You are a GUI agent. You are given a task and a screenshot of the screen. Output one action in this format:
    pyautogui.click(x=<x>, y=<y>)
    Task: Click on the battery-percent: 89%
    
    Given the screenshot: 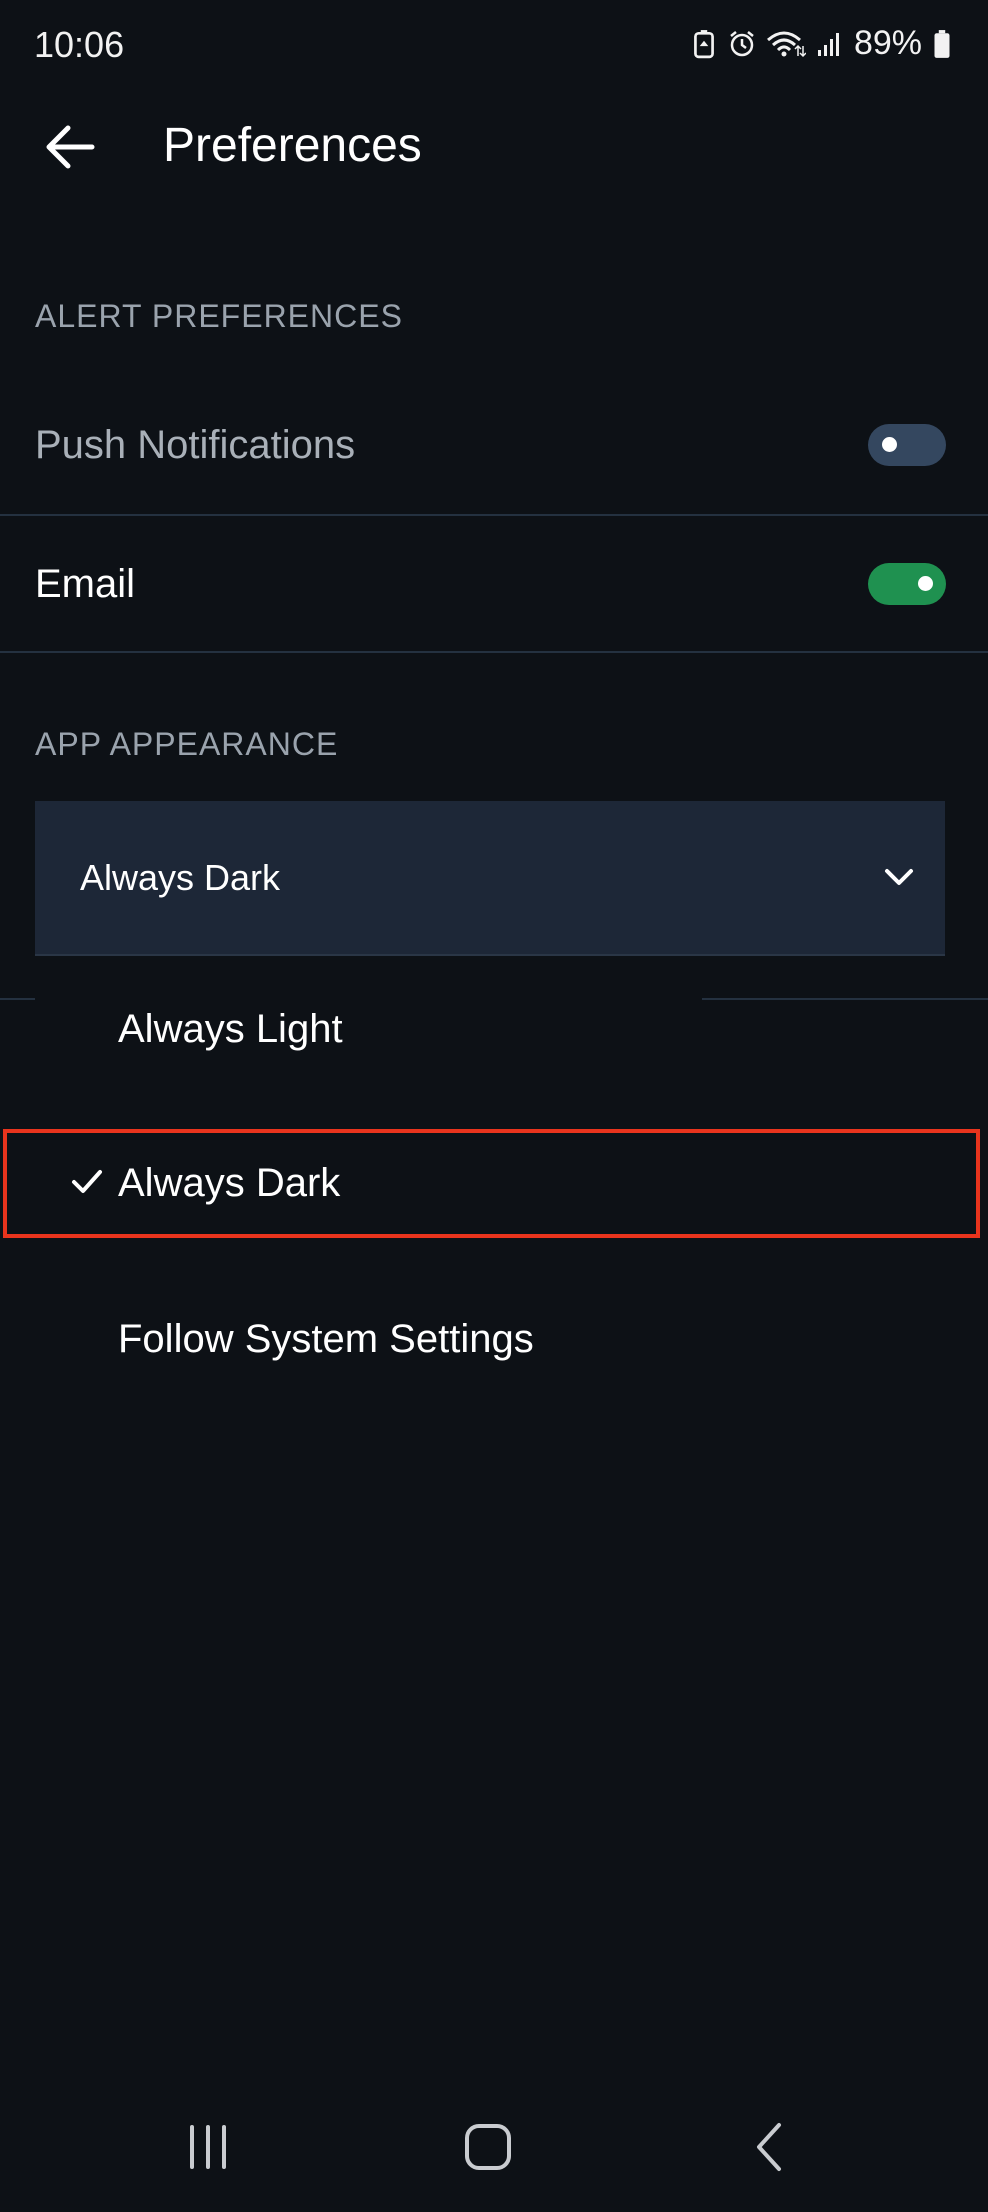 What is the action you would take?
    pyautogui.click(x=887, y=43)
    